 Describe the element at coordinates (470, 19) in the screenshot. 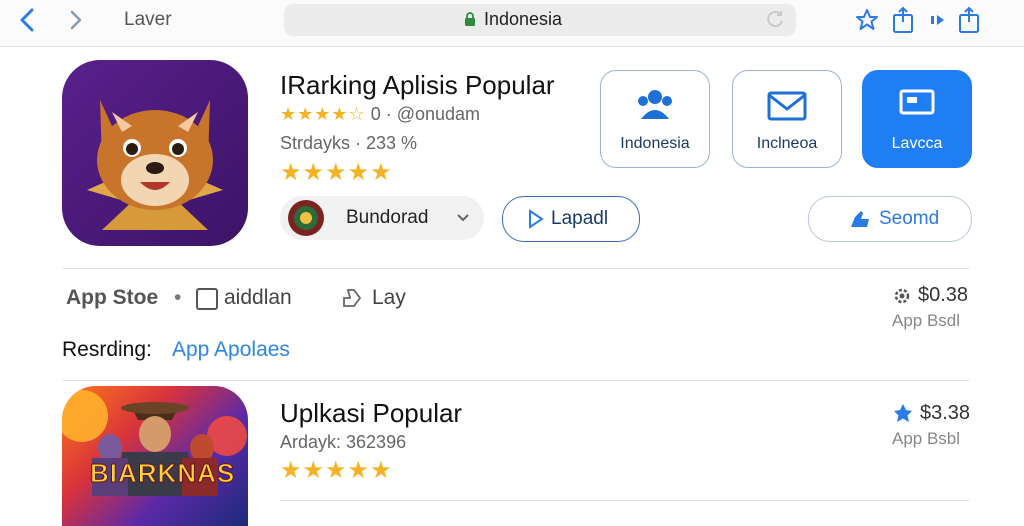

I see `lock-icon` at that location.